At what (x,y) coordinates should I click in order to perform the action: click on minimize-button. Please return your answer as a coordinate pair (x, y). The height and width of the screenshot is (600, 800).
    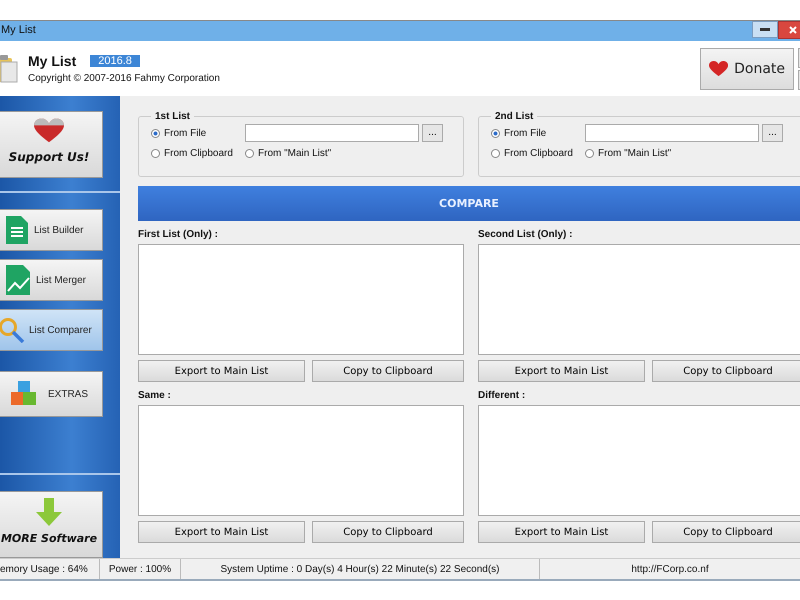
    Looking at the image, I should click on (765, 29).